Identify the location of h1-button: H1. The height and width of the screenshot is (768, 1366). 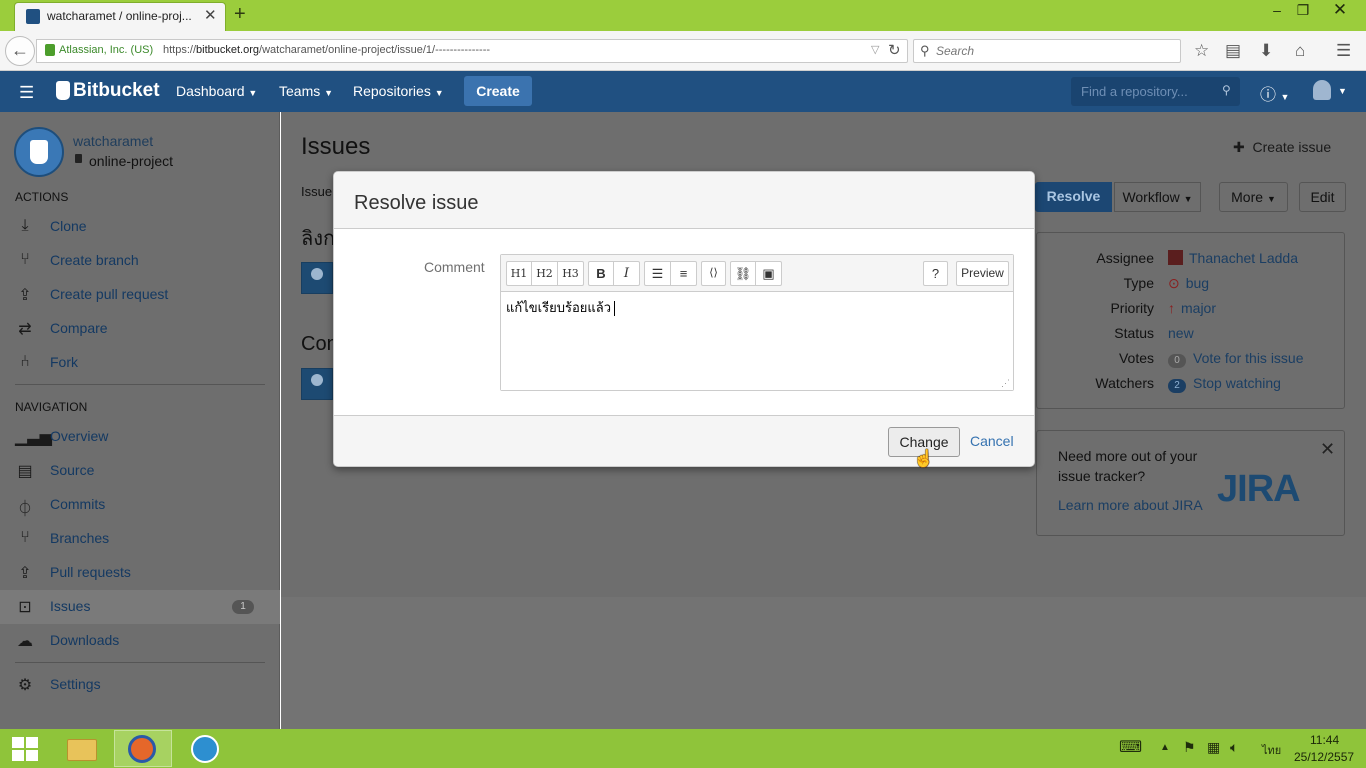
(519, 273).